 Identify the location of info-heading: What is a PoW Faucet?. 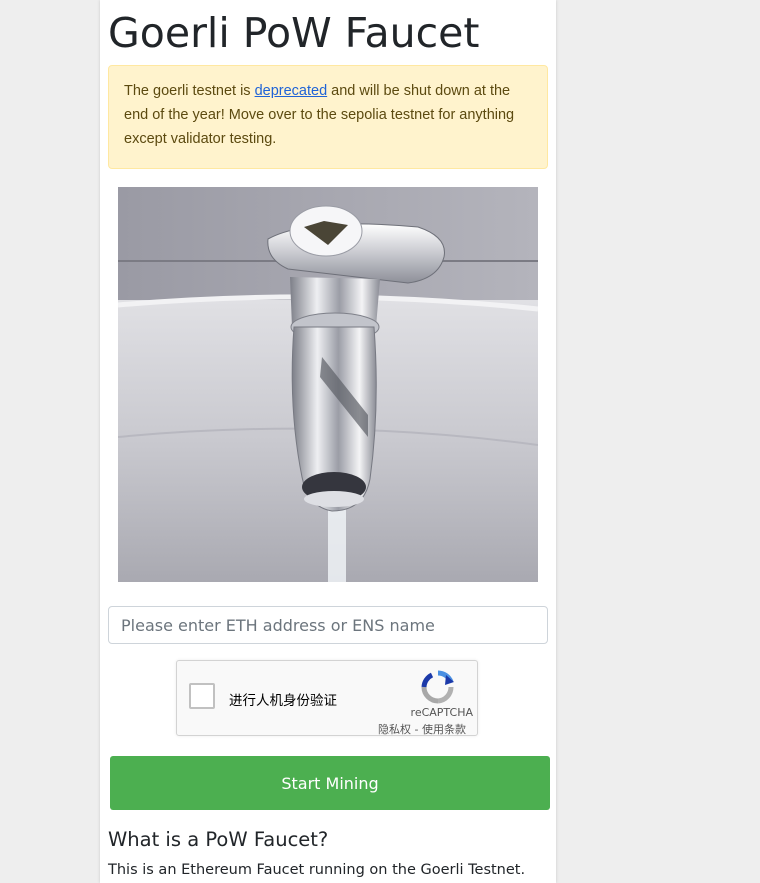
(218, 839).